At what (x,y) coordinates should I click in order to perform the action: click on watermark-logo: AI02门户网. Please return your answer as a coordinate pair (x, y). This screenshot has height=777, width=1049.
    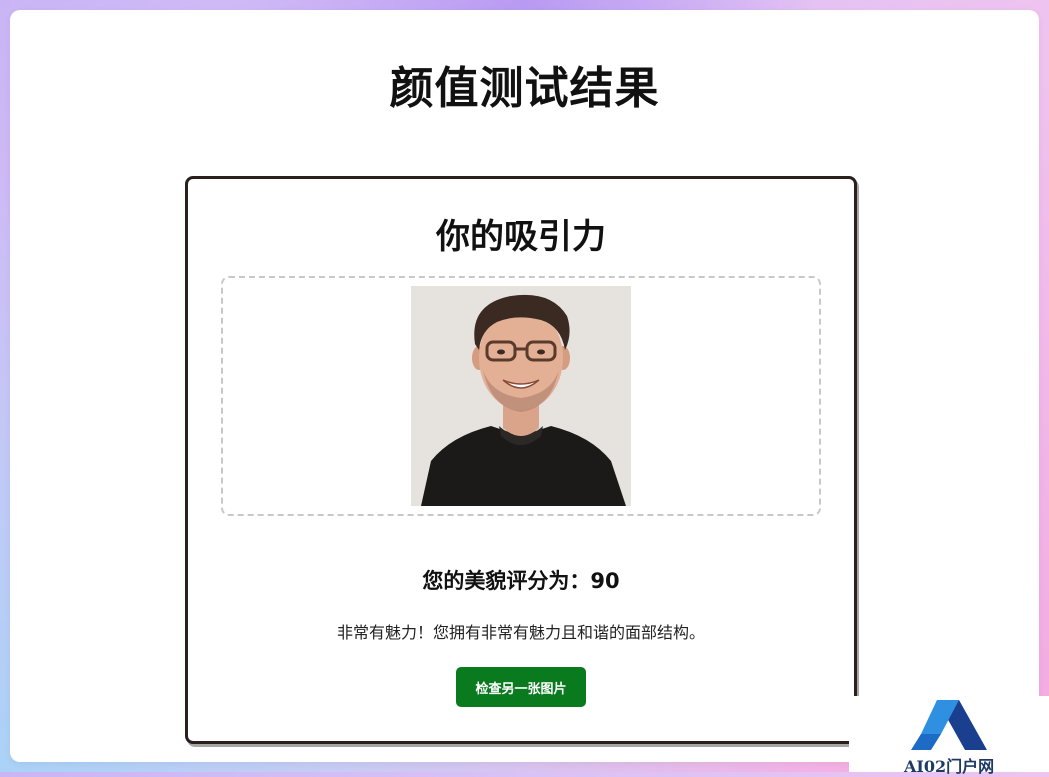
    Looking at the image, I should click on (949, 736).